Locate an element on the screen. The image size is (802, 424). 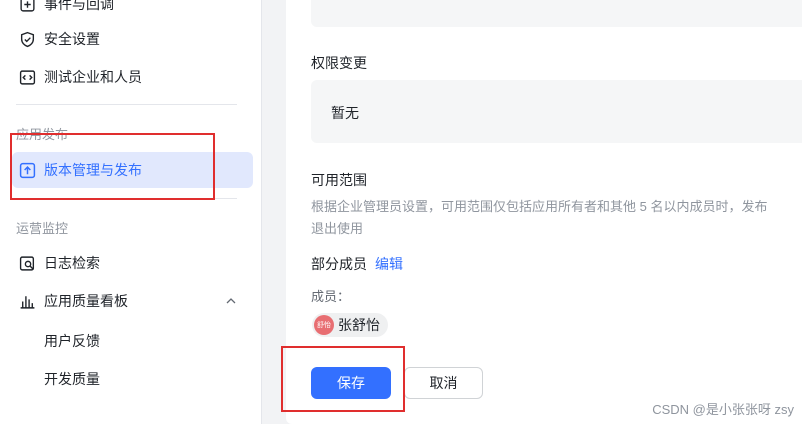
divider is located at coordinates (126, 104).